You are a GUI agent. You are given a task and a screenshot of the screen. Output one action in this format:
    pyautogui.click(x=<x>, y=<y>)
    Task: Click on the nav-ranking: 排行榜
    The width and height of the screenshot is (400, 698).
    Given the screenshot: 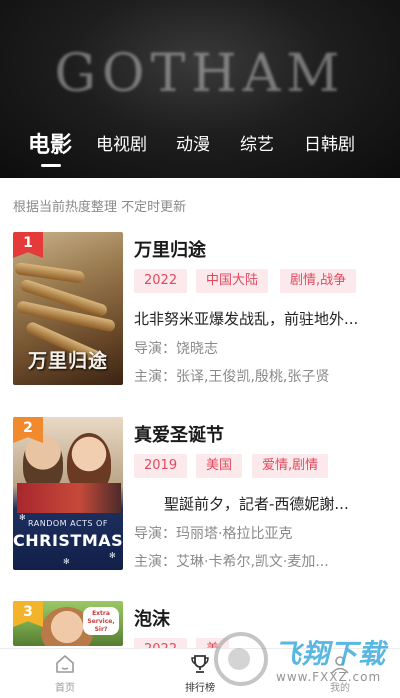 What is the action you would take?
    pyautogui.click(x=200, y=673)
    